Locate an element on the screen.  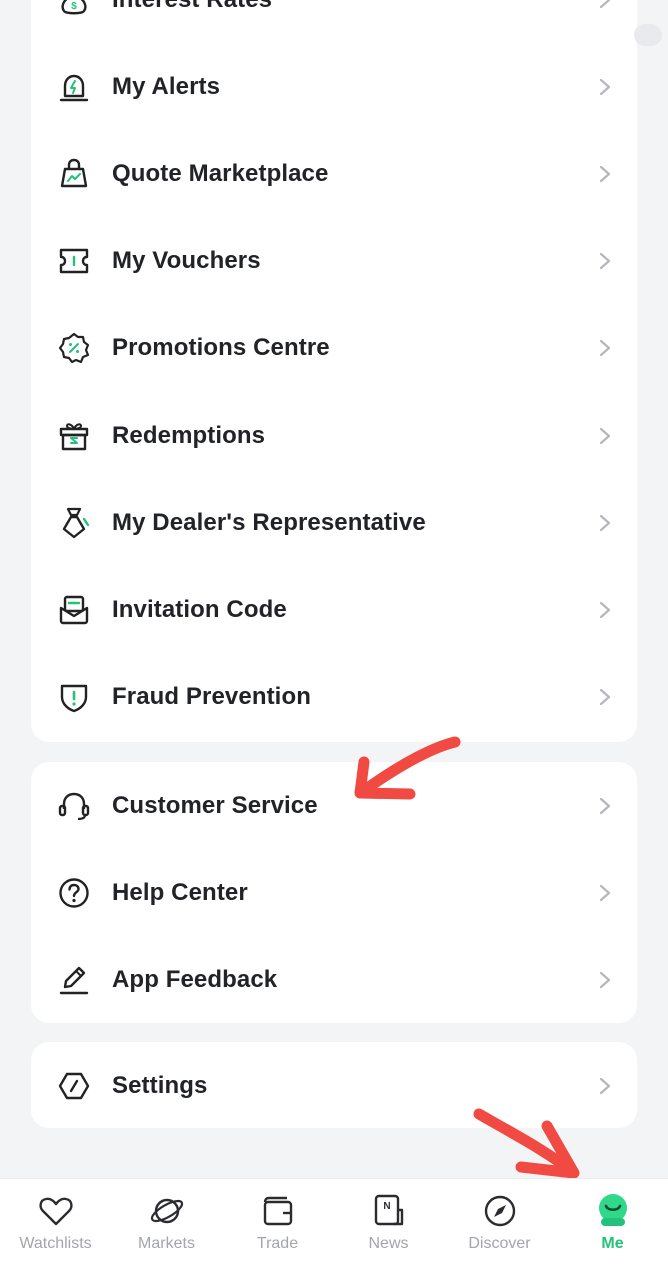
menu-item-label: Fraud Prevention is located at coordinates (211, 697).